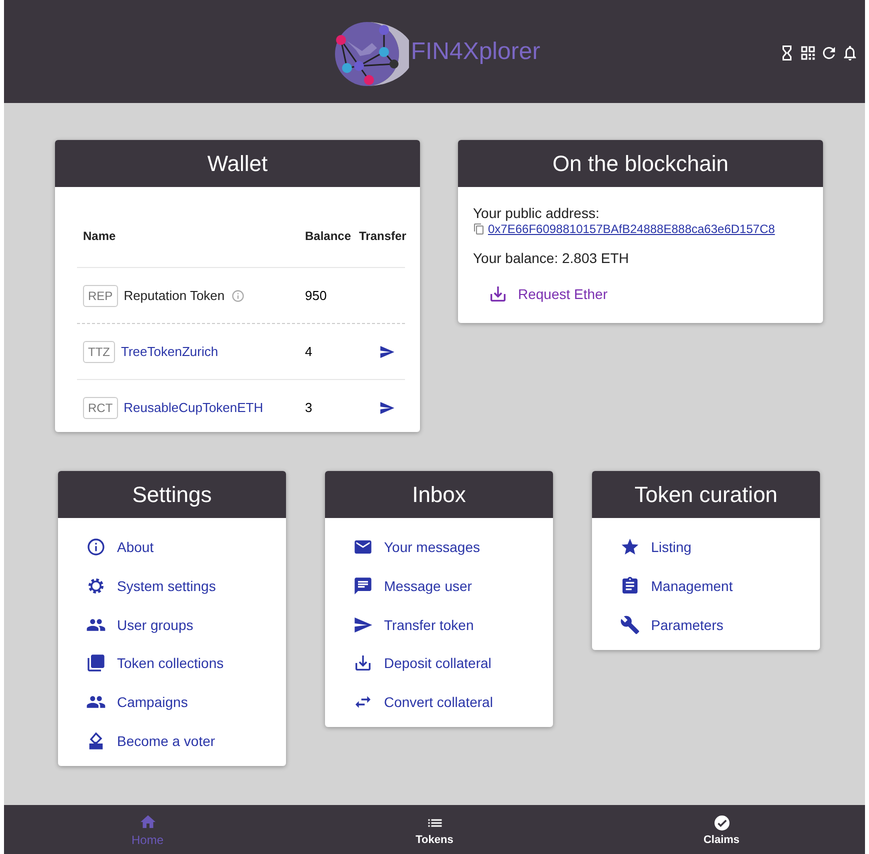 The height and width of the screenshot is (854, 869). Describe the element at coordinates (692, 586) in the screenshot. I see `menu-link: Management` at that location.